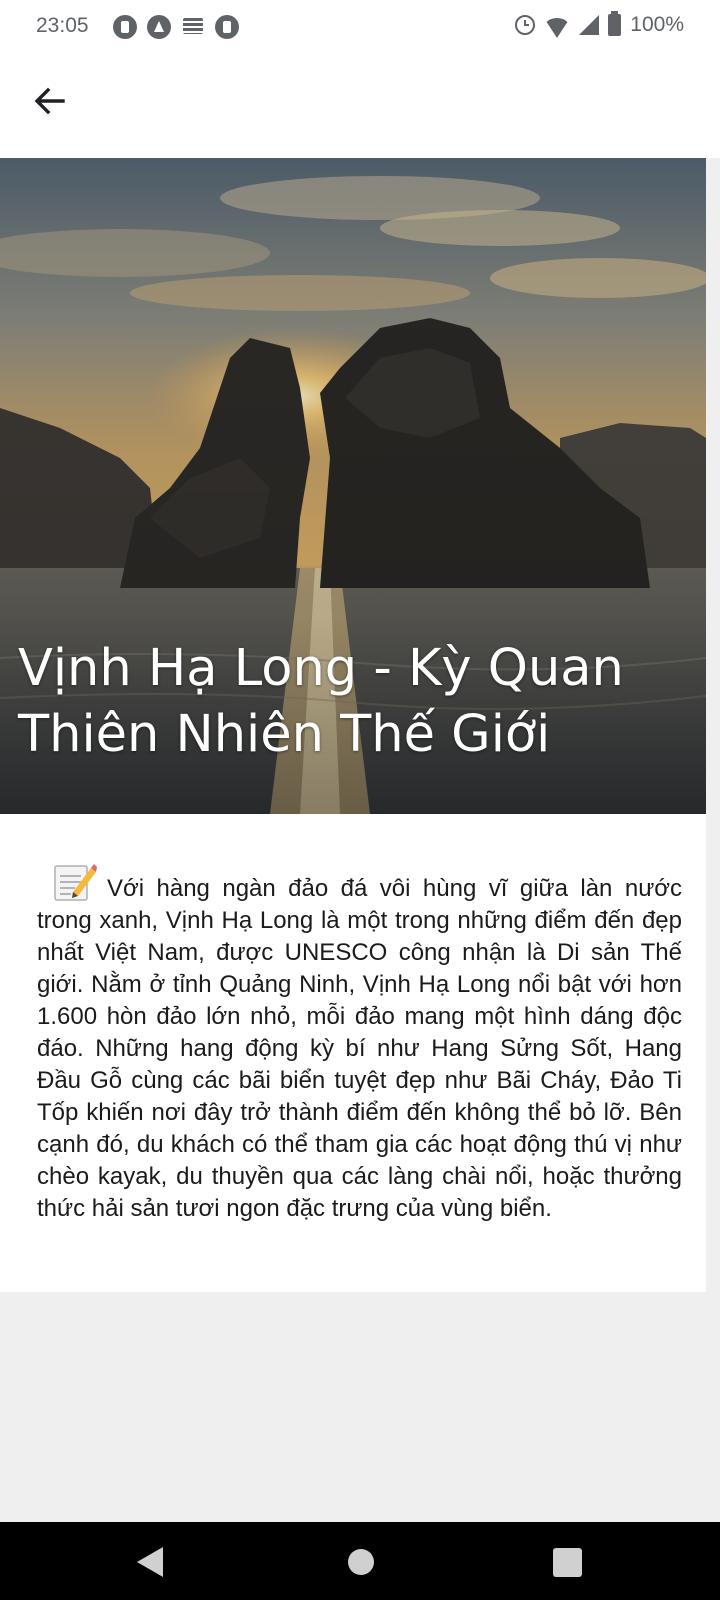 This screenshot has width=720, height=1600. I want to click on storage-icon, so click(193, 27).